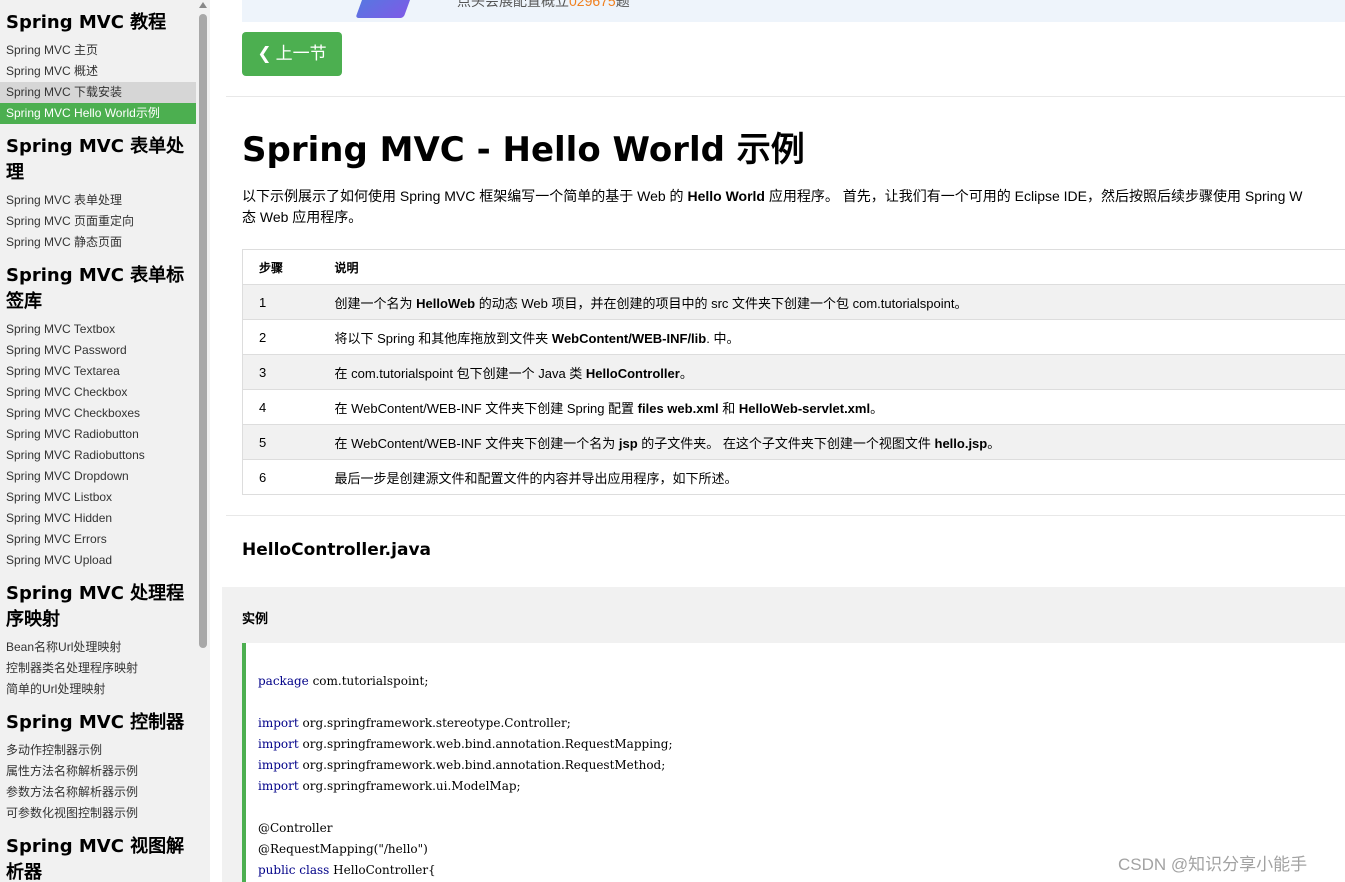 The image size is (1345, 882). Describe the element at coordinates (301, 53) in the screenshot. I see `prev-section-label: 上一节` at that location.